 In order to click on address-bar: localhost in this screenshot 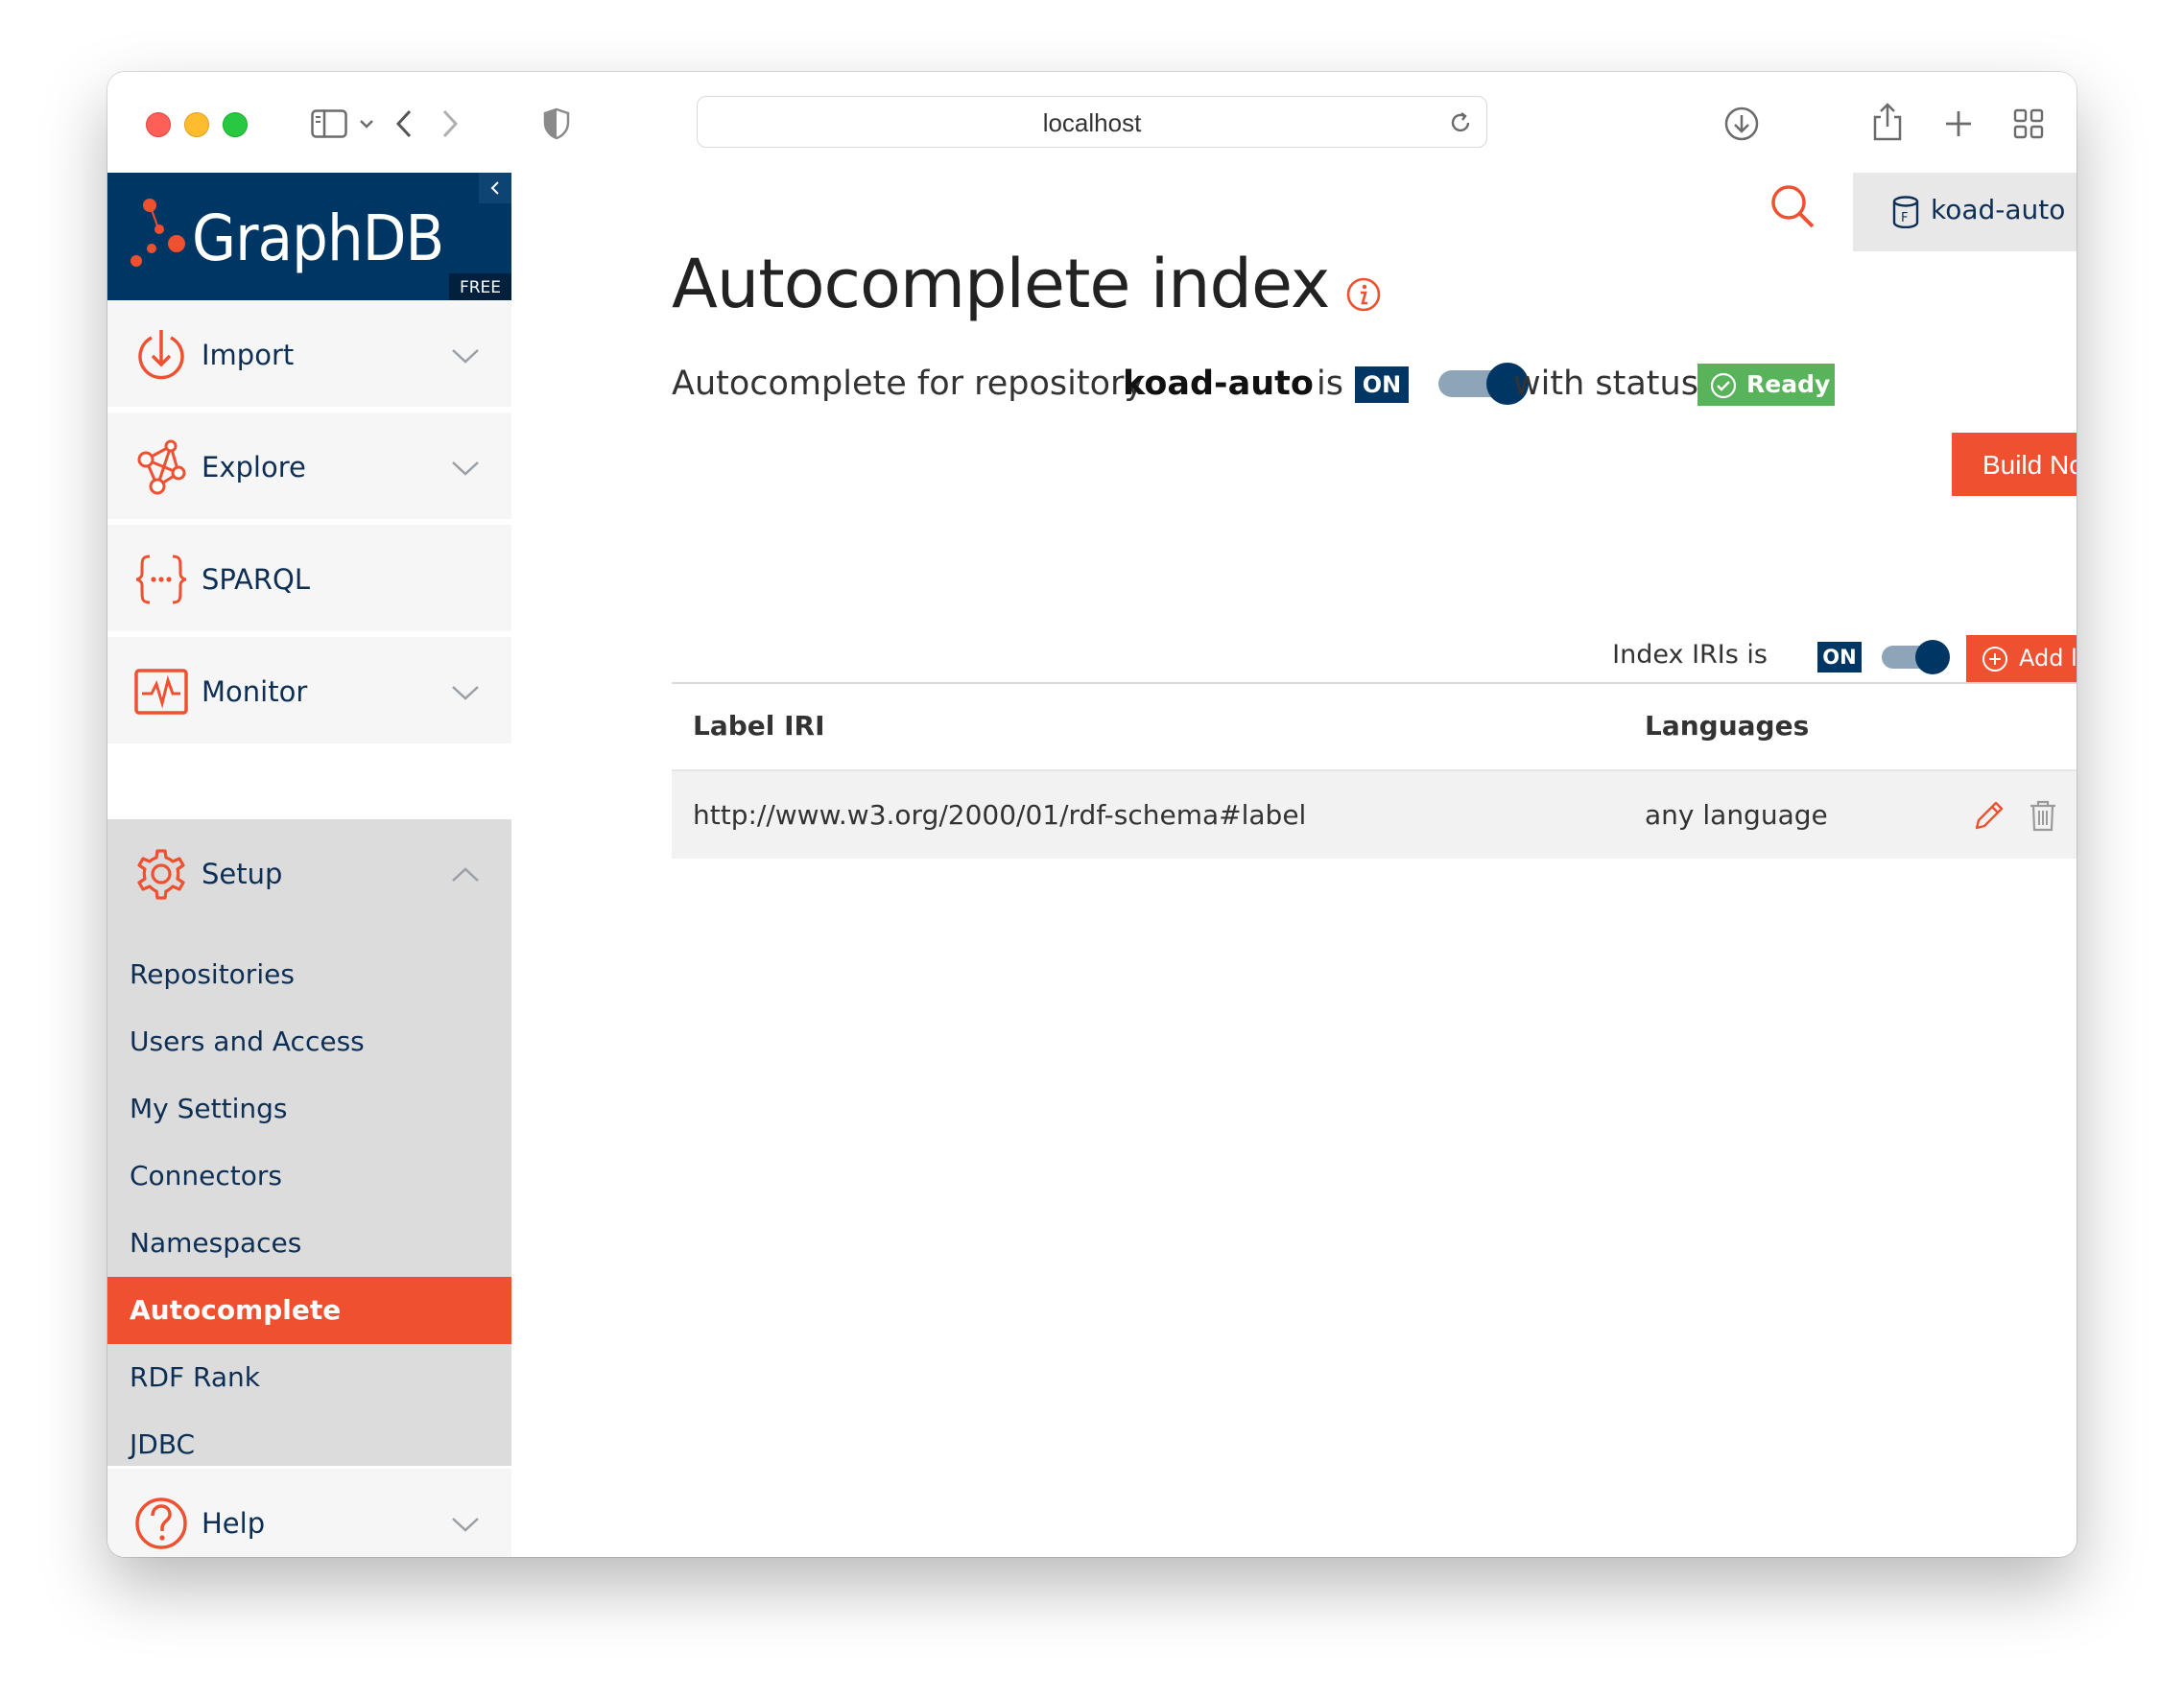, I will do `click(1092, 122)`.